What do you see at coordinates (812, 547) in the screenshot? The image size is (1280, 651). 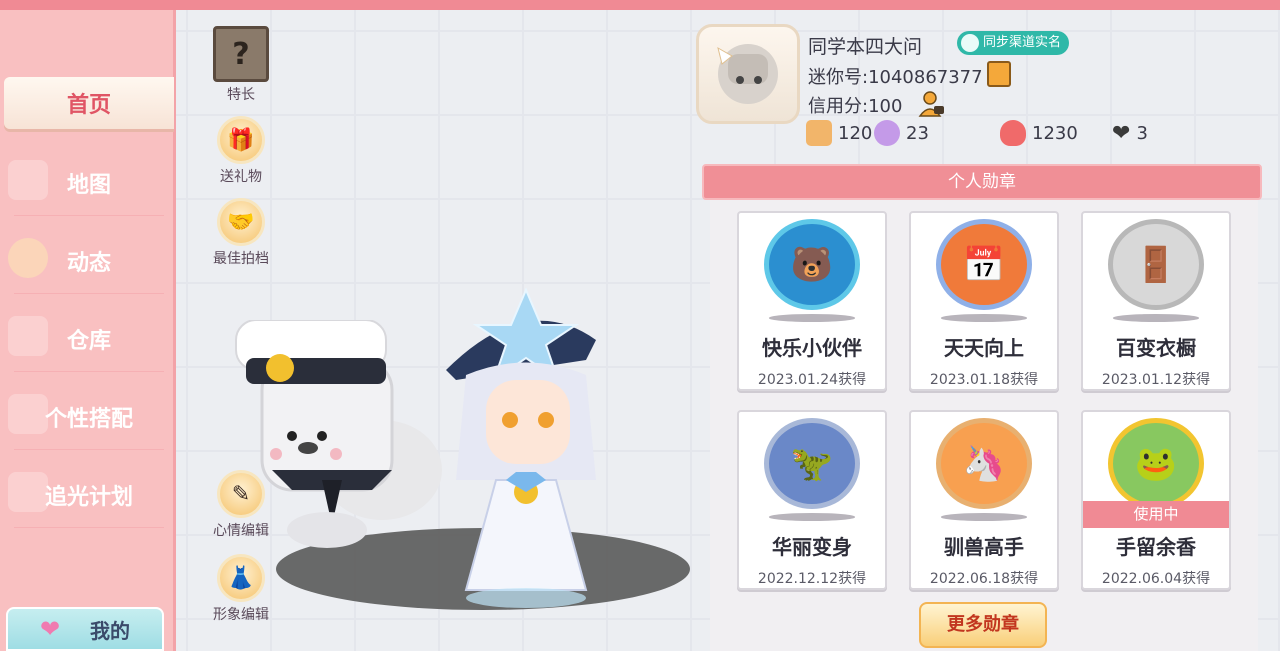 I see `medal-name: 华丽变身` at bounding box center [812, 547].